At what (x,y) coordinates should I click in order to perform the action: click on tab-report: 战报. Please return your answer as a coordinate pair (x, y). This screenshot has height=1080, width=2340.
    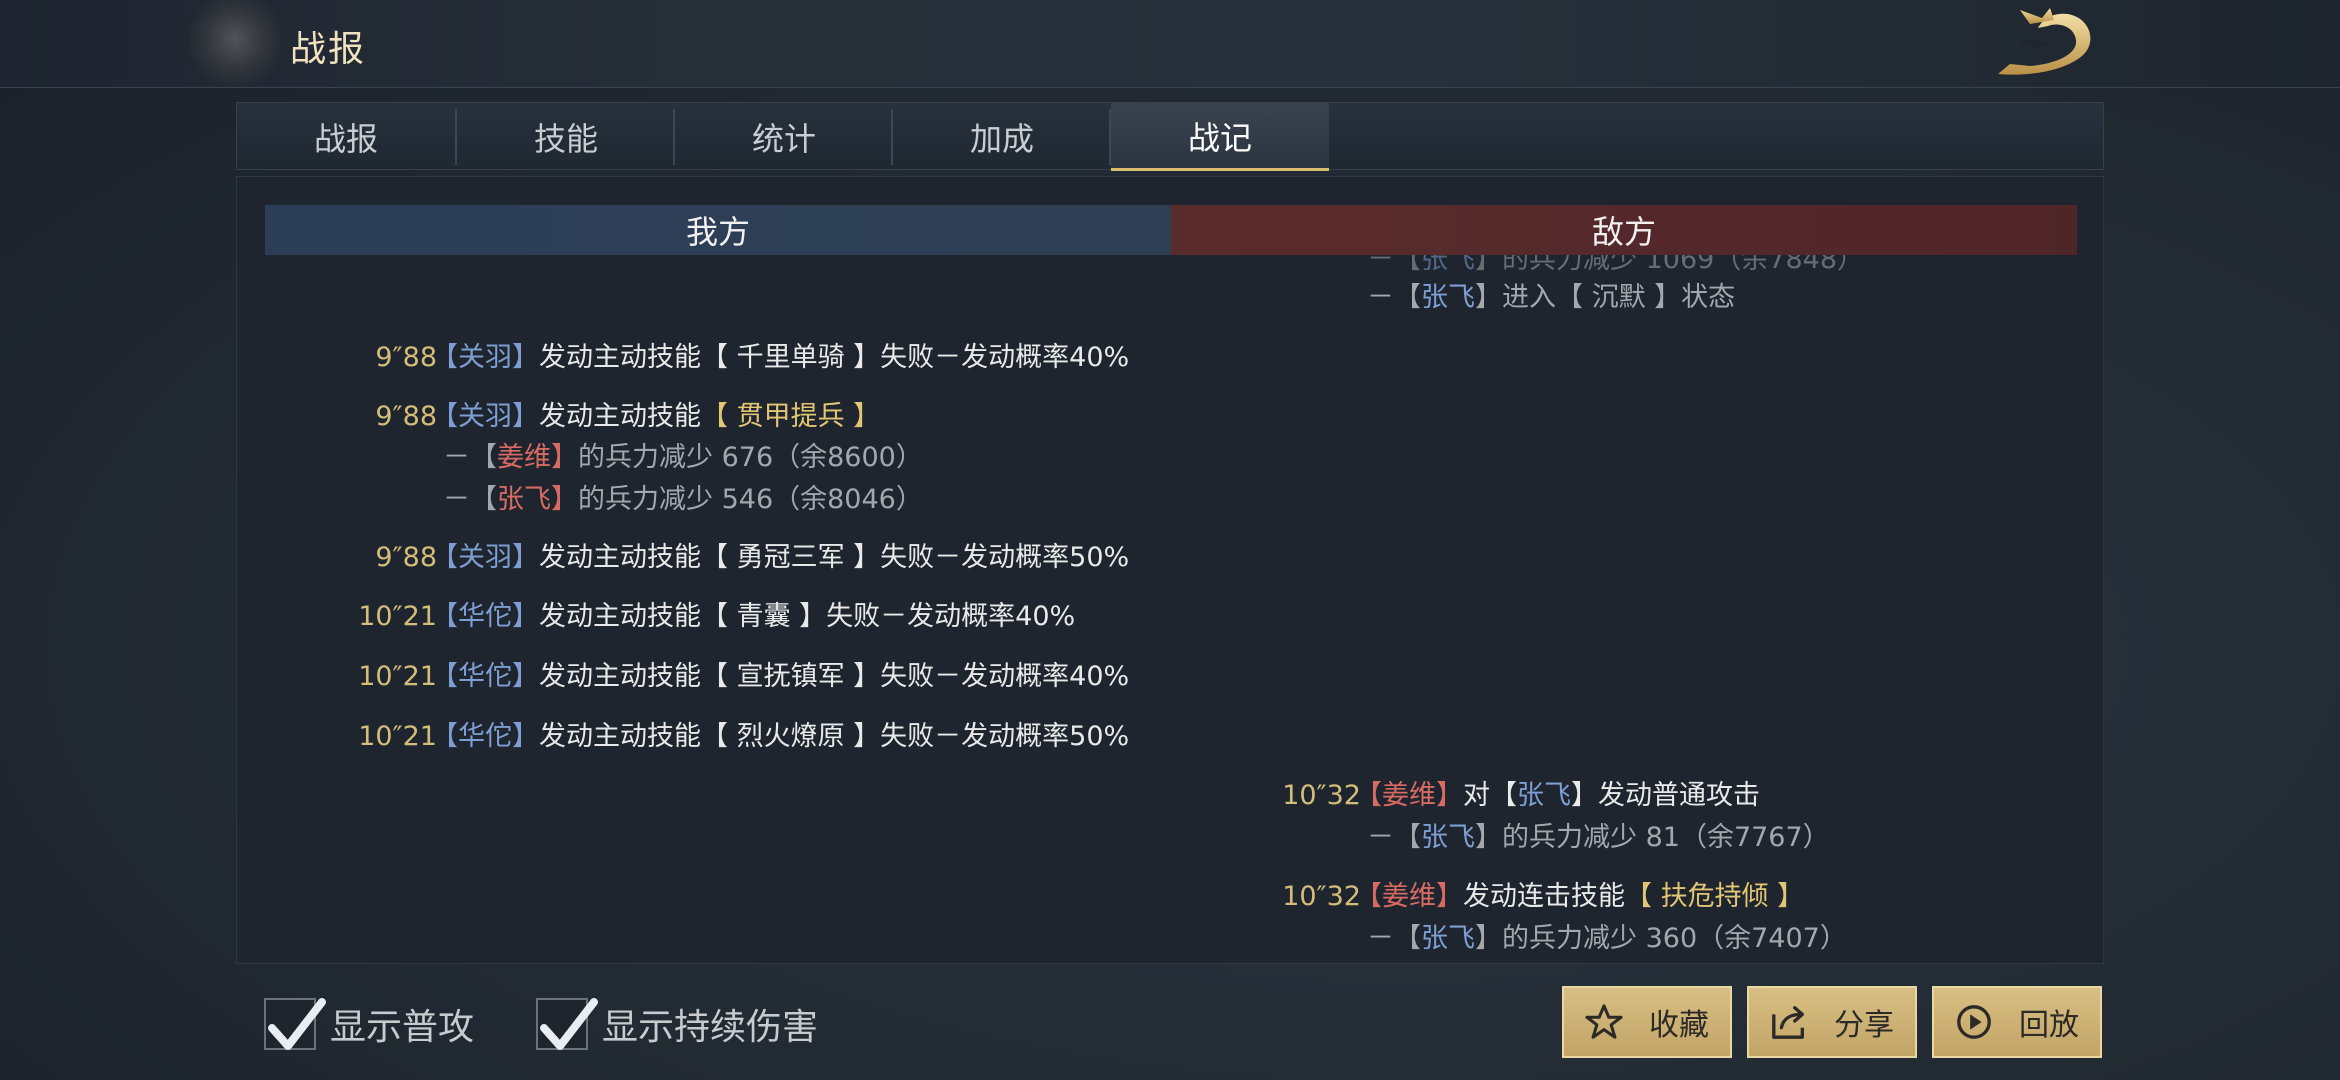
    Looking at the image, I should click on (346, 137).